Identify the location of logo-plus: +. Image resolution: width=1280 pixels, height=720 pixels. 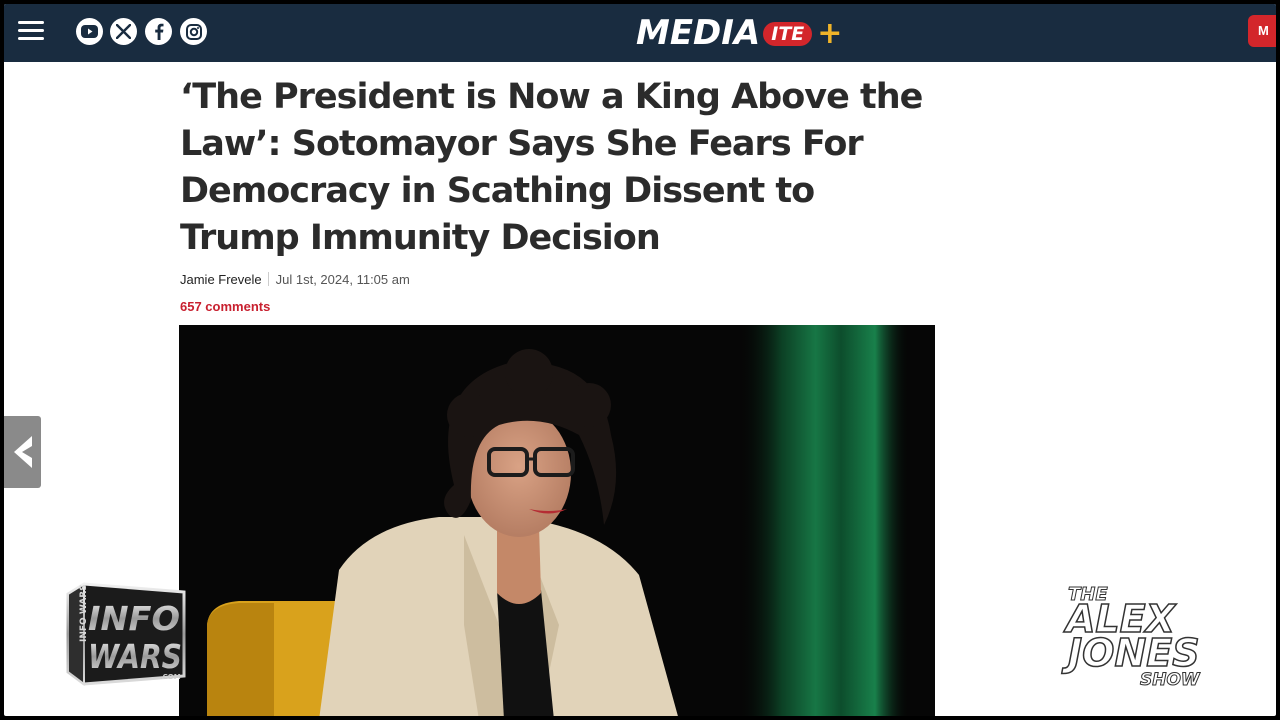
(830, 33).